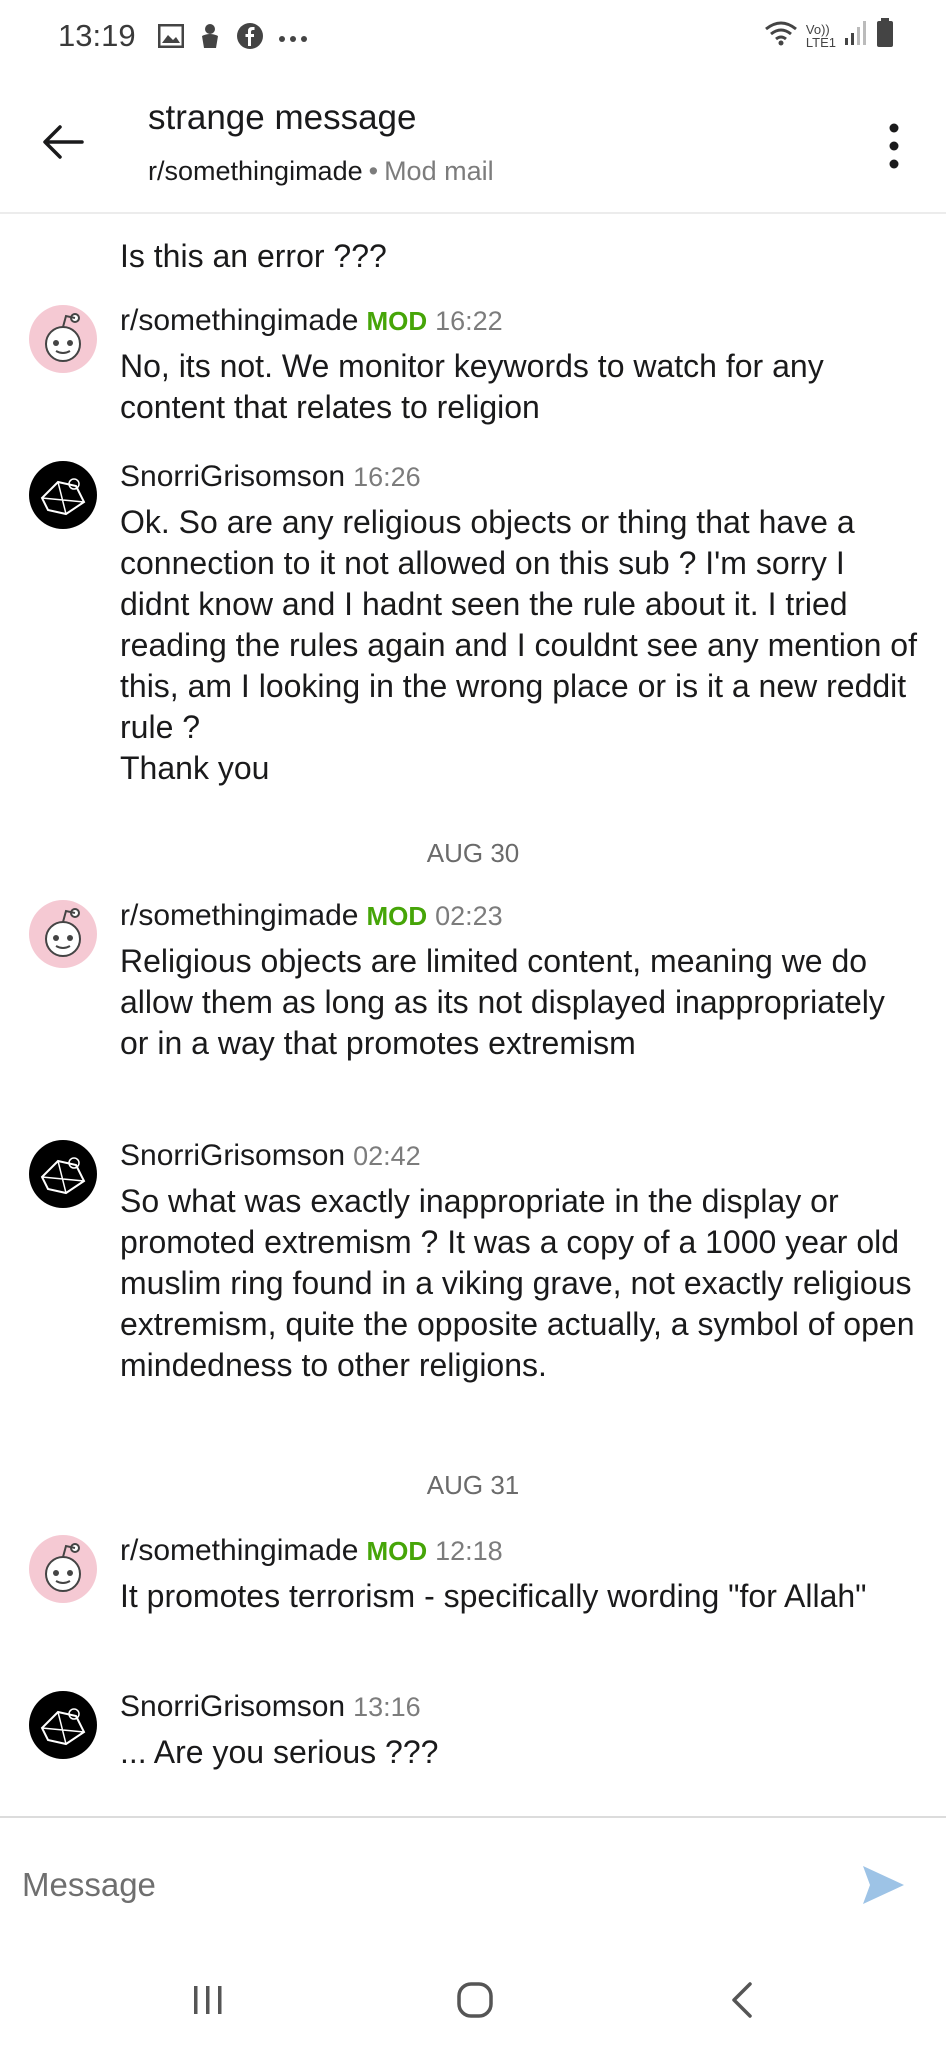 The height and width of the screenshot is (2049, 946). I want to click on signal-icon, so click(856, 35).